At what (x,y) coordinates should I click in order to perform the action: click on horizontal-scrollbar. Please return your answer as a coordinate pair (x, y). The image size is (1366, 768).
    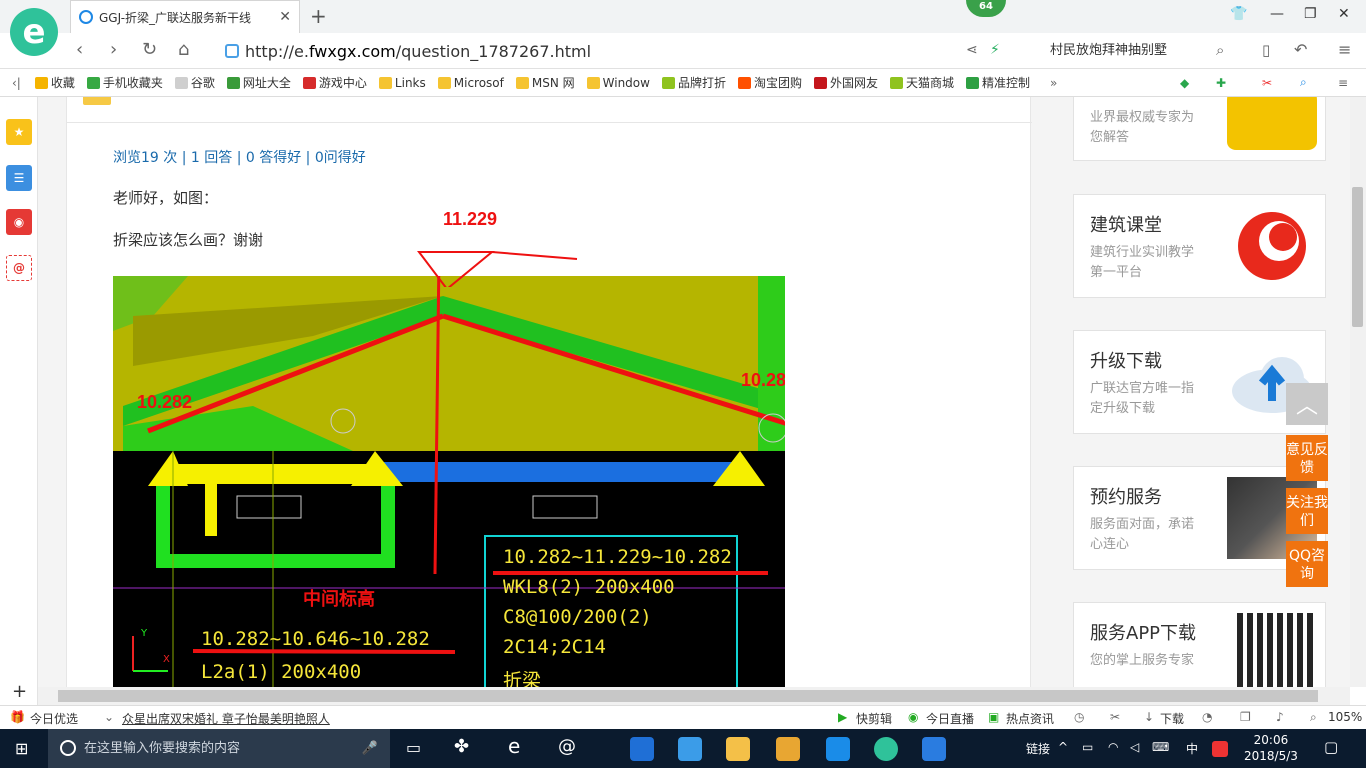
    Looking at the image, I should click on (694, 696).